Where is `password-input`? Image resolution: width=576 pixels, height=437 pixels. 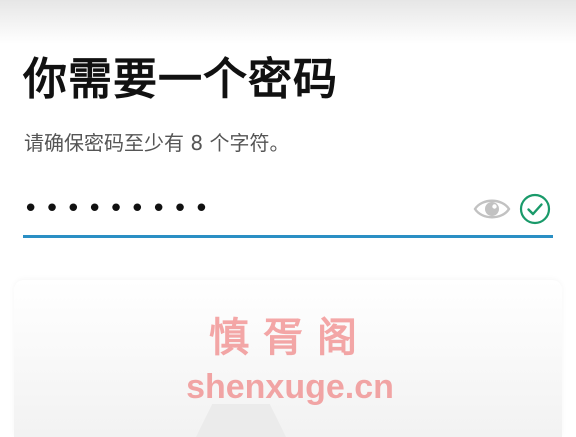 password-input is located at coordinates (243, 209).